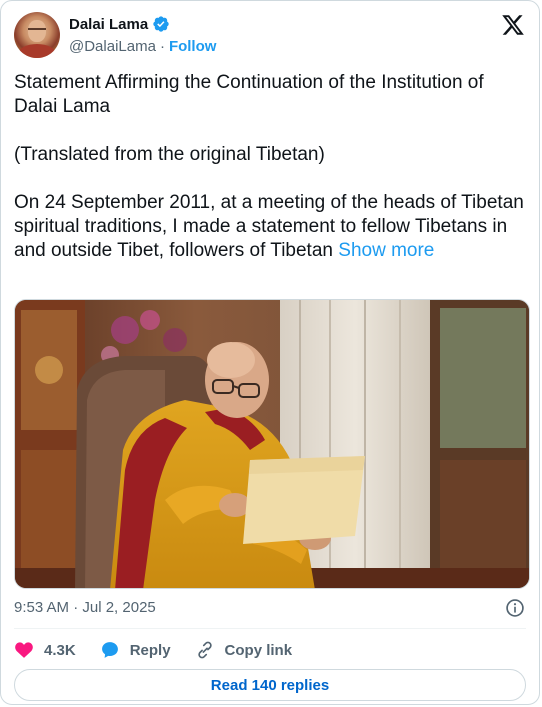 This screenshot has height=707, width=542. I want to click on reply-label: Reply, so click(150, 650).